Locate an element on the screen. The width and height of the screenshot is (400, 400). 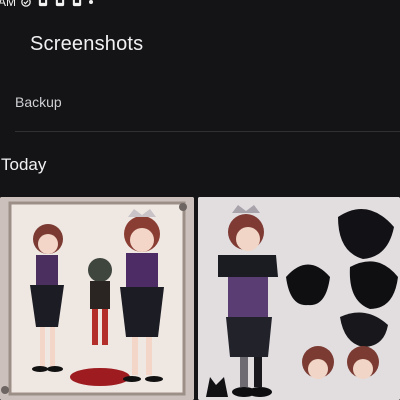
status-icons is located at coordinates (56, 3).